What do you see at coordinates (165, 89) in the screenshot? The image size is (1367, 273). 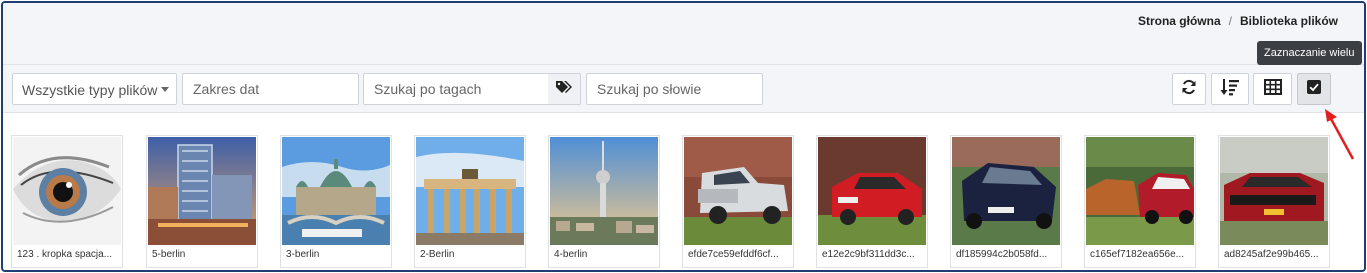 I see `chevron-down-icon` at bounding box center [165, 89].